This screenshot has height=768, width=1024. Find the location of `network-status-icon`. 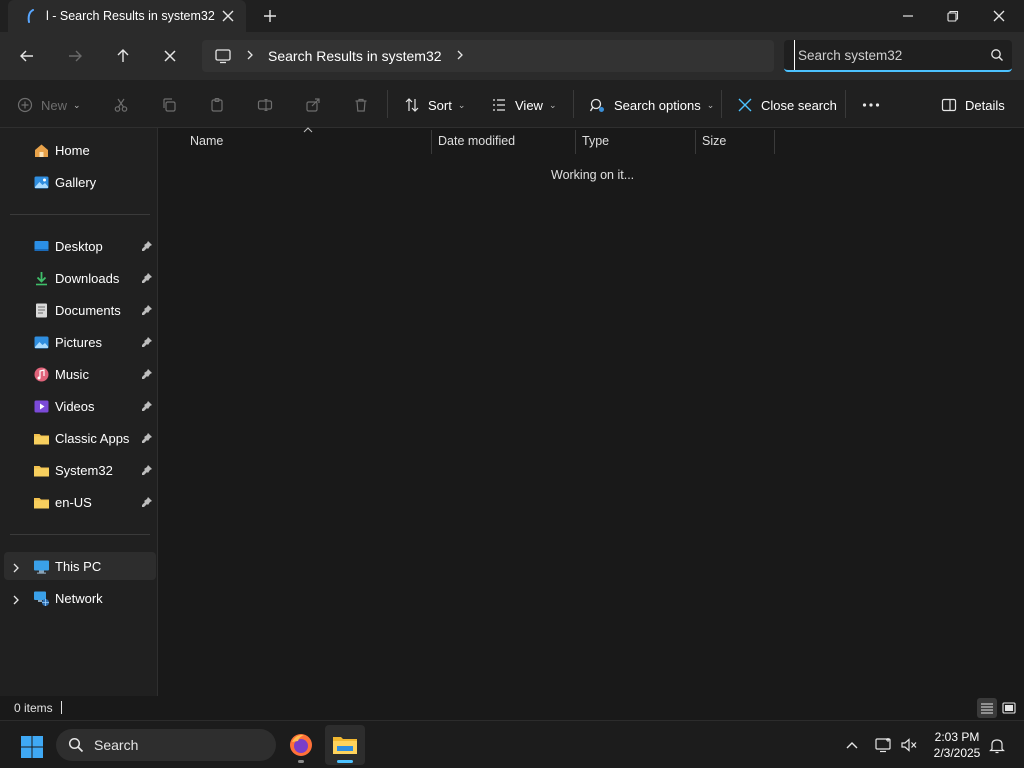

network-status-icon is located at coordinates (884, 745).